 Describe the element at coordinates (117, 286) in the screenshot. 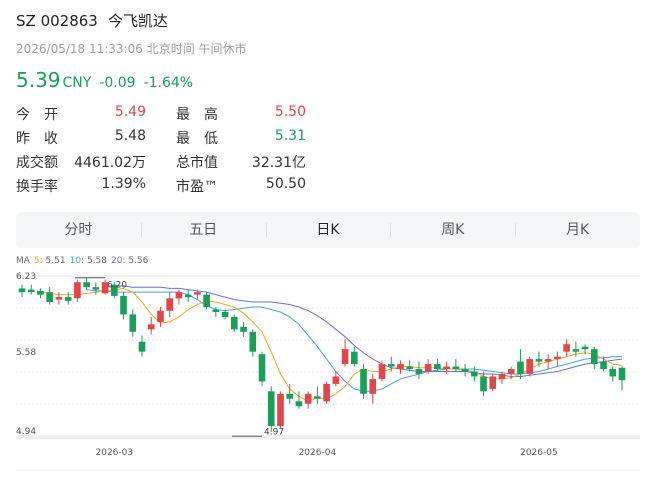

I see `annotation-label: 6.20` at that location.